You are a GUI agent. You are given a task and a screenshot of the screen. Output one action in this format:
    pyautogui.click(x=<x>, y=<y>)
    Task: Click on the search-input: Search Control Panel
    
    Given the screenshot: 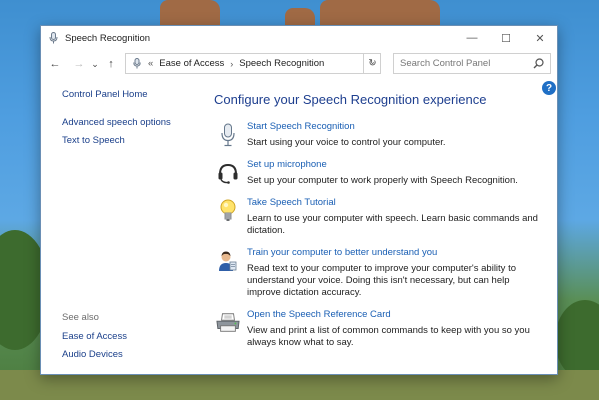 What is the action you would take?
    pyautogui.click(x=445, y=63)
    